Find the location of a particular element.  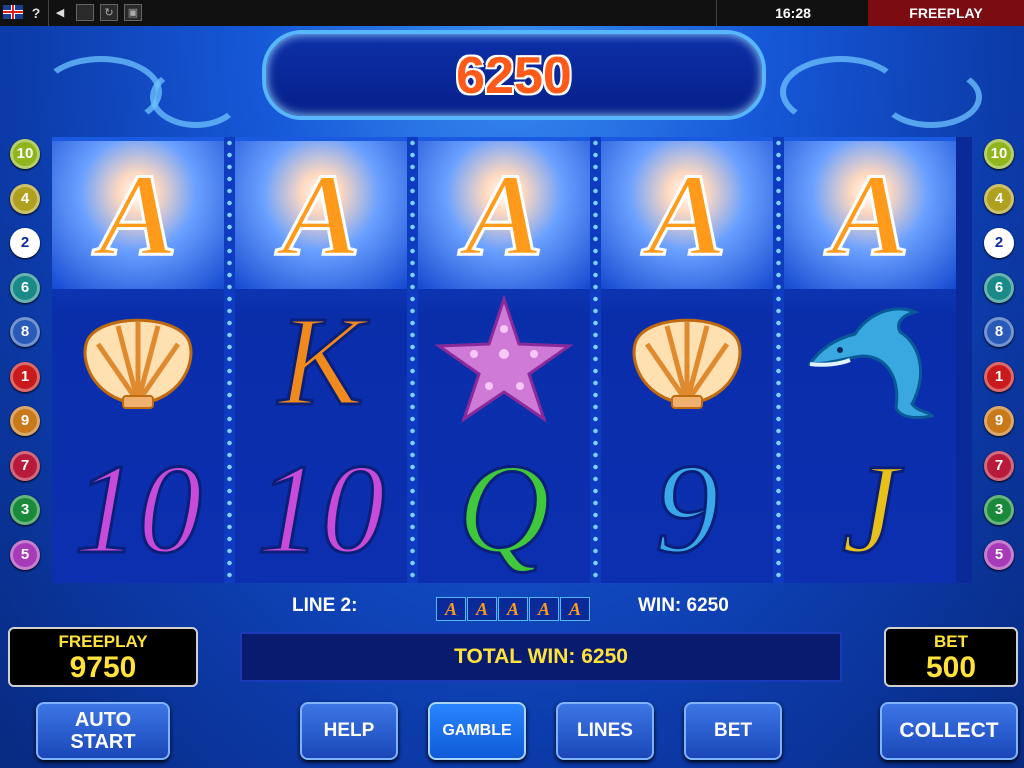

reel-1: A 10 is located at coordinates (138, 360).